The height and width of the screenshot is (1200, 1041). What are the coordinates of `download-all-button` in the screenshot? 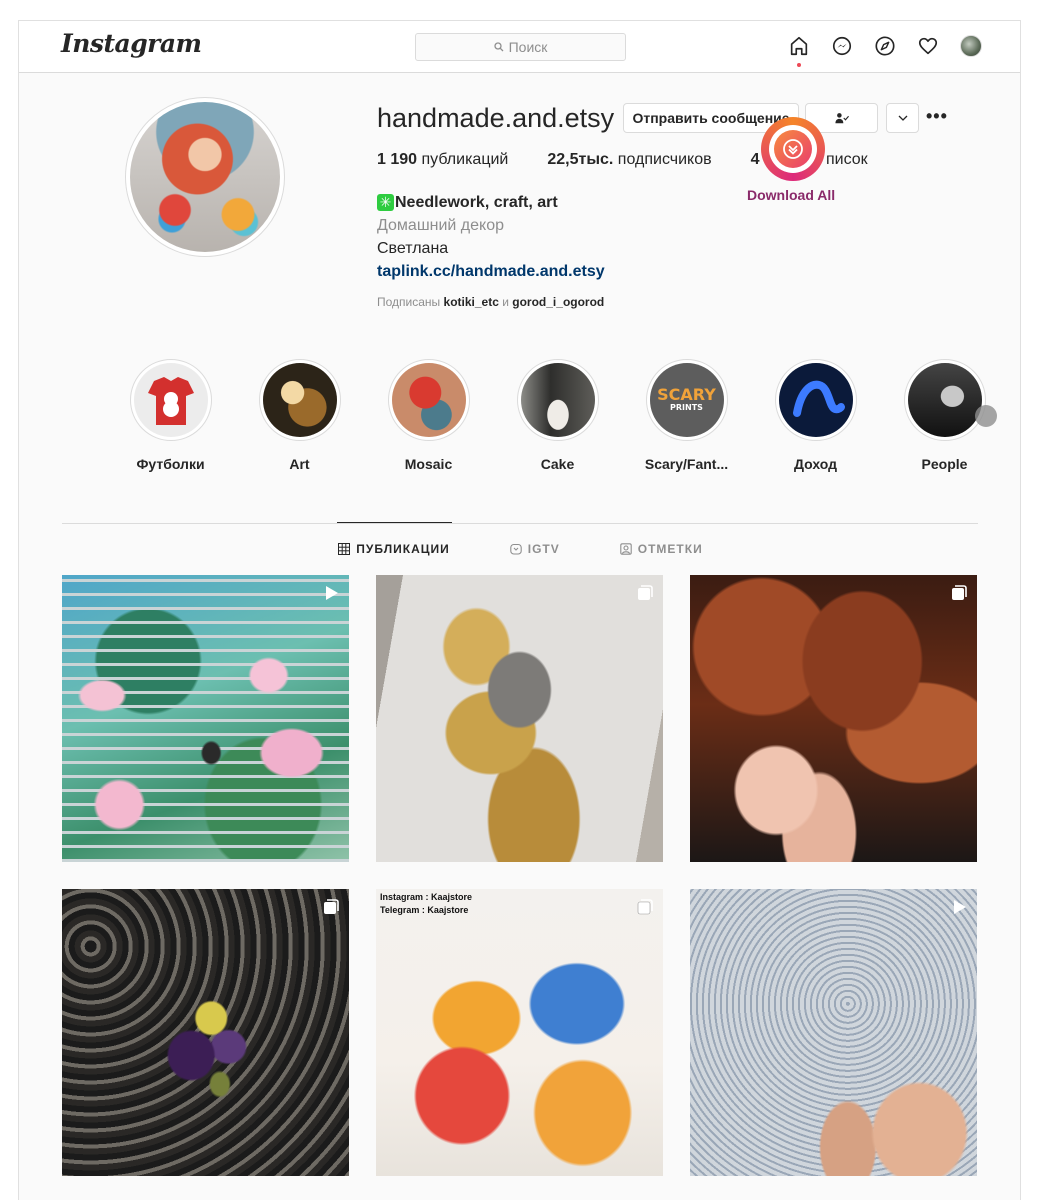 It's located at (793, 149).